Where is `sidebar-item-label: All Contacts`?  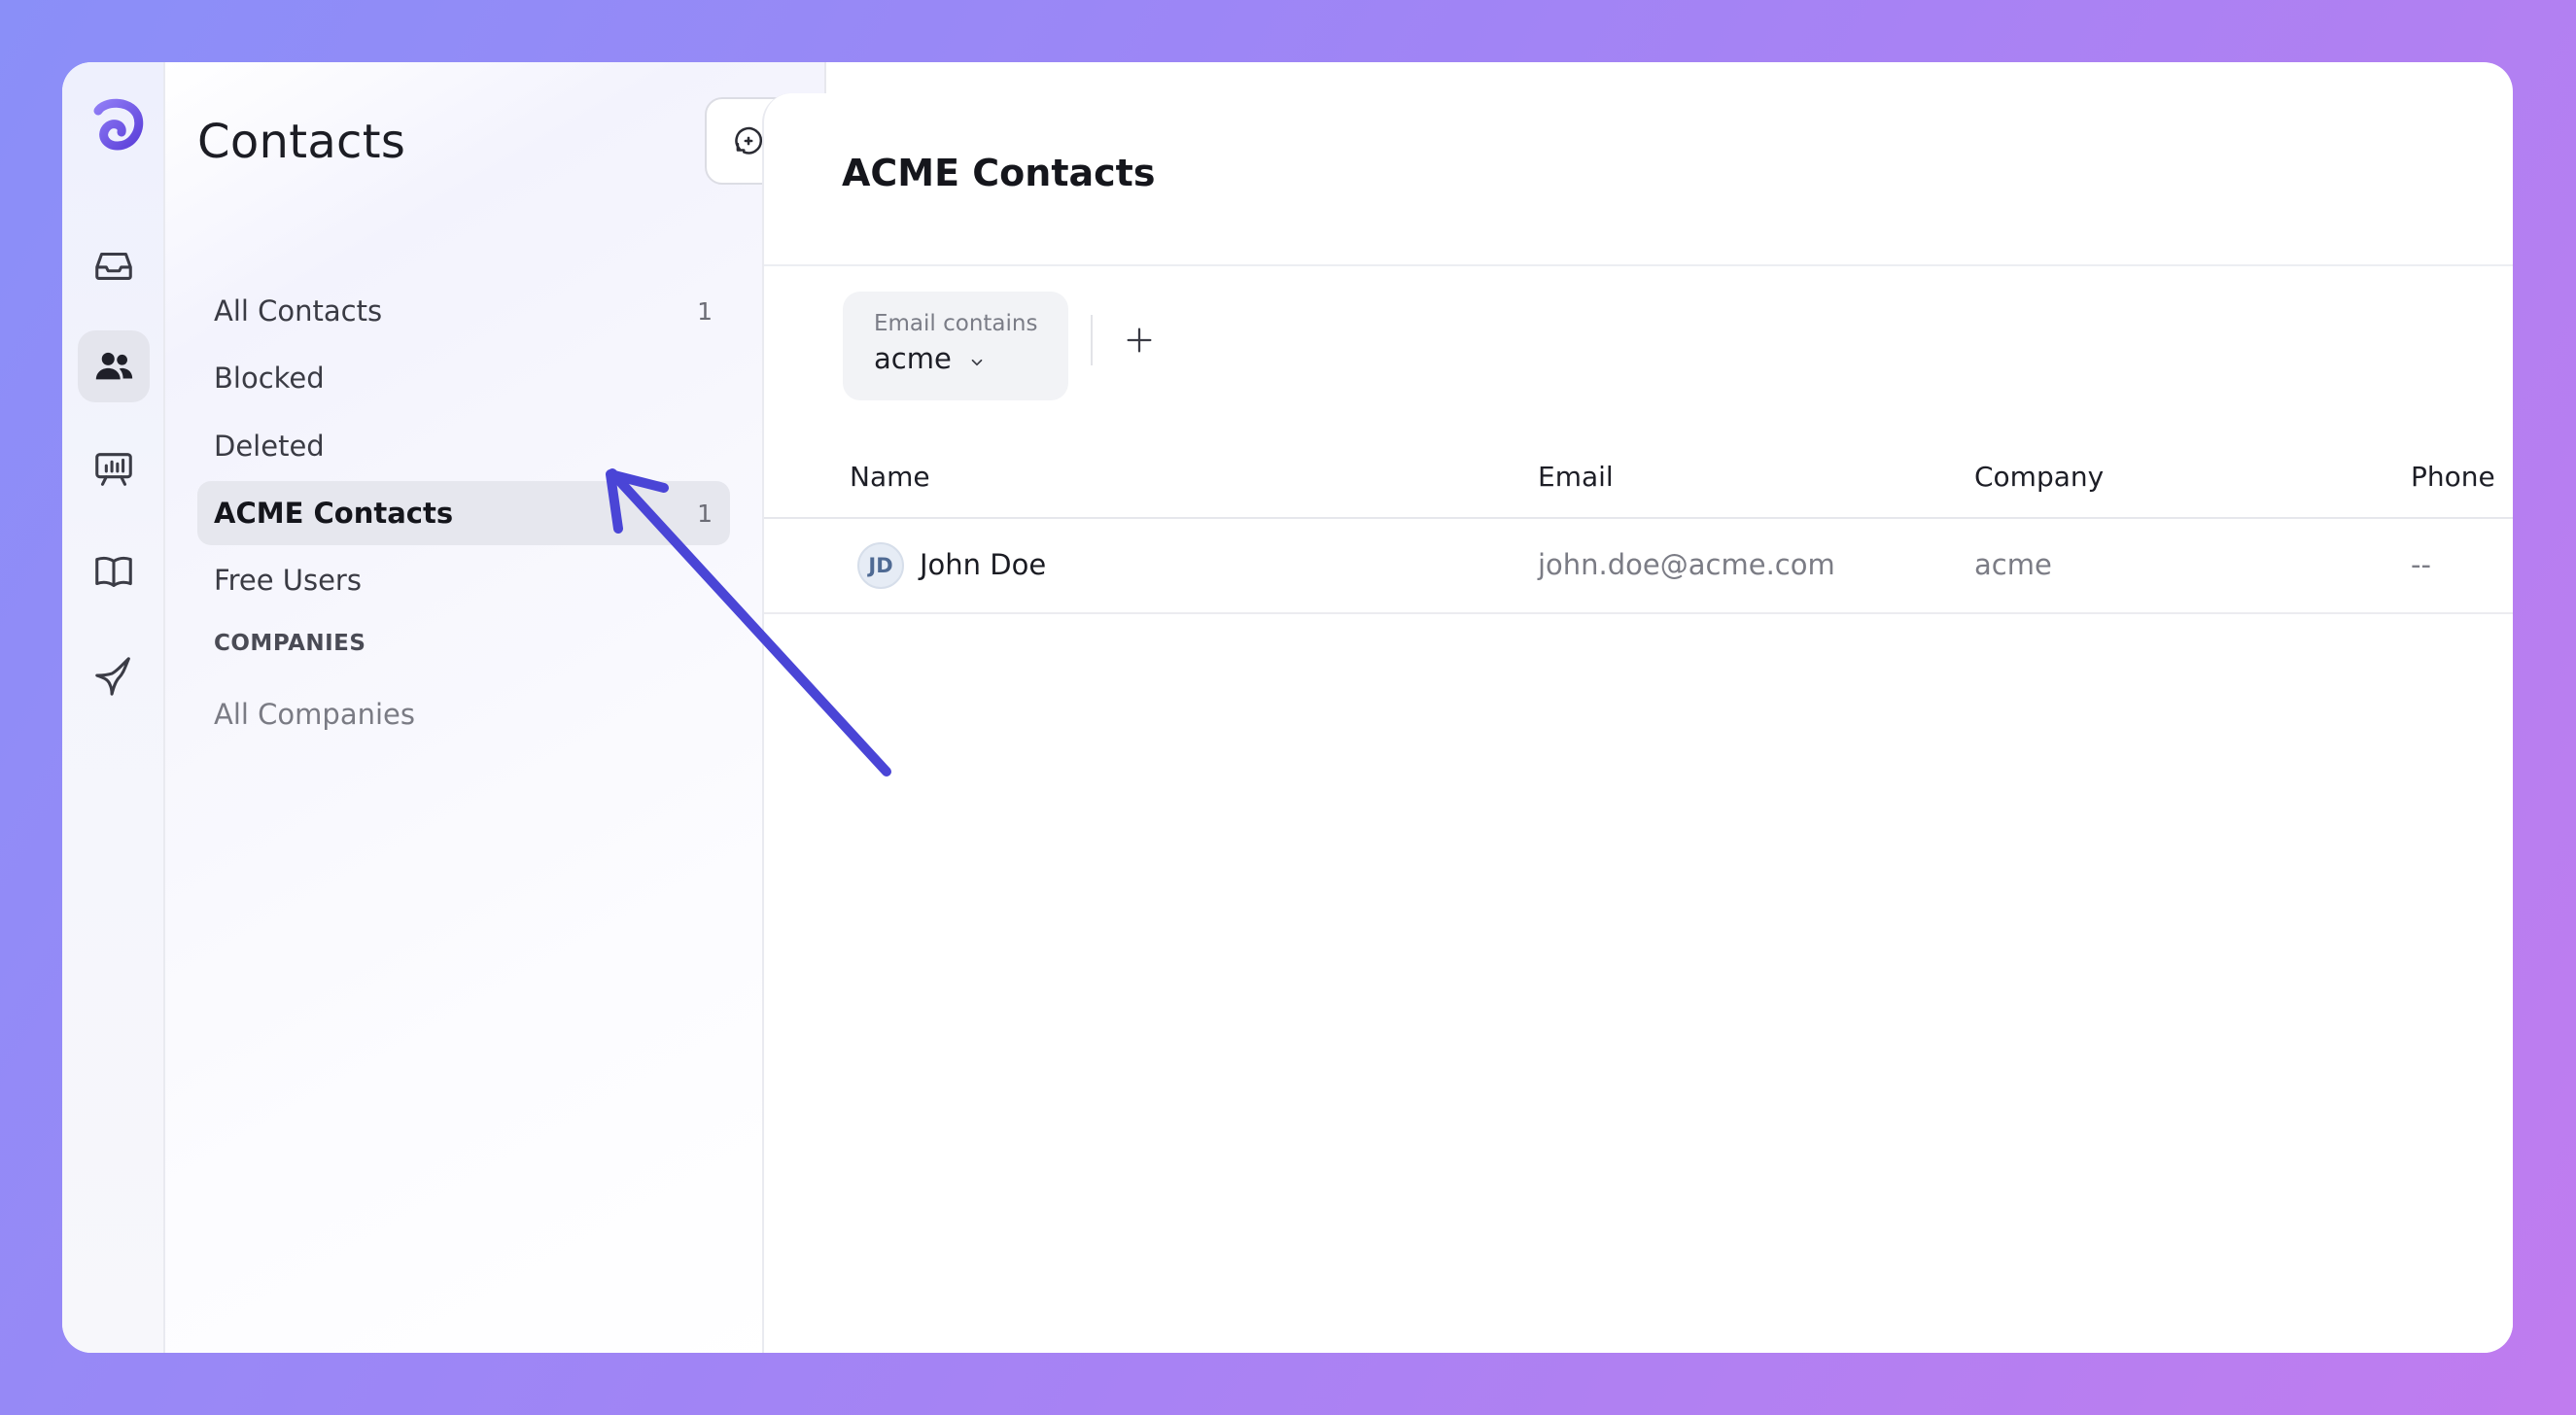
sidebar-item-label: All Contacts is located at coordinates (298, 311).